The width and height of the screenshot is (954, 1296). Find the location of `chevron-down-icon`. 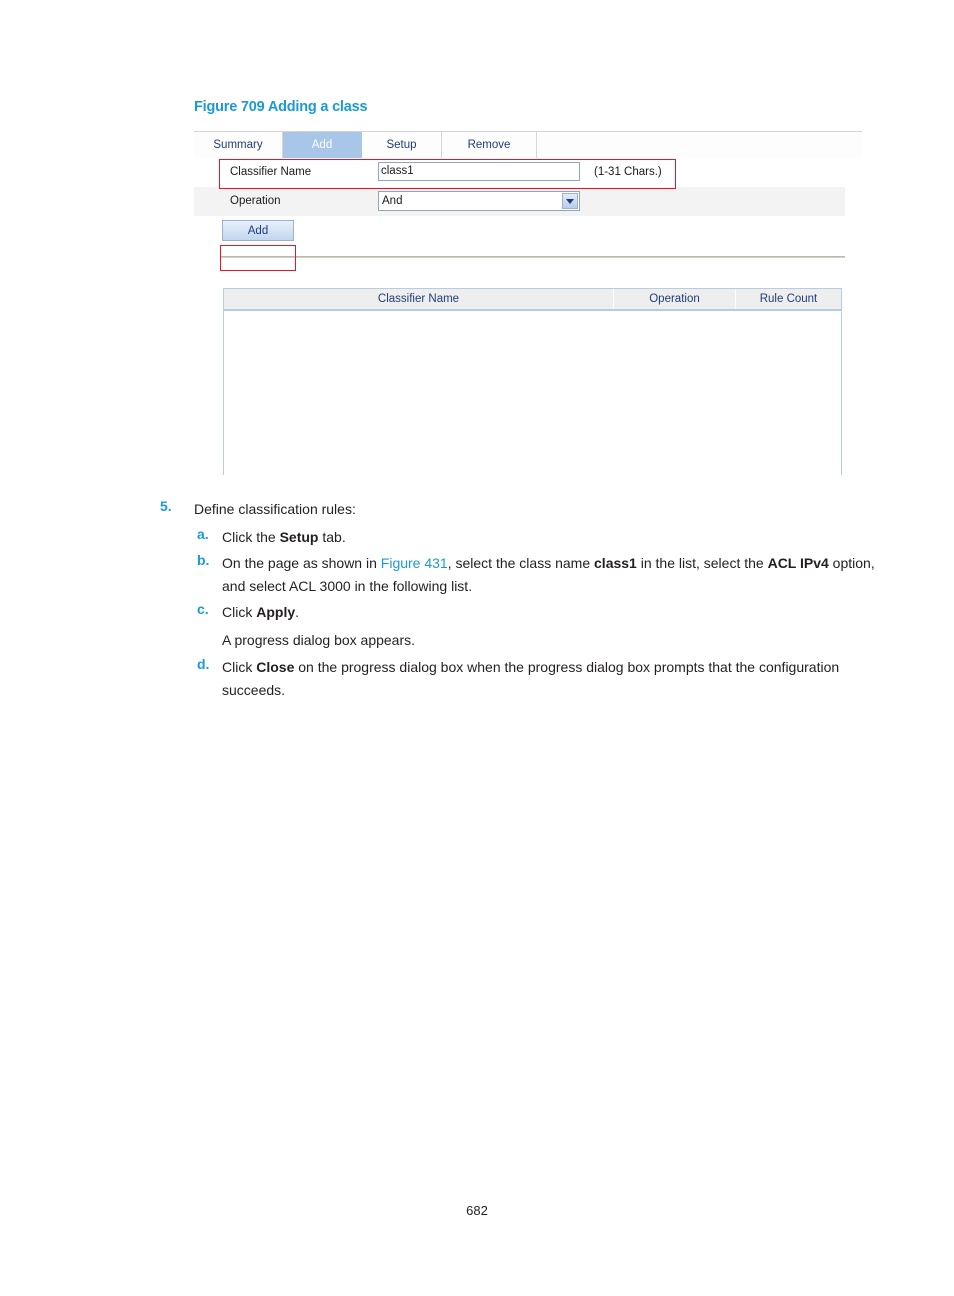

chevron-down-icon is located at coordinates (570, 201).